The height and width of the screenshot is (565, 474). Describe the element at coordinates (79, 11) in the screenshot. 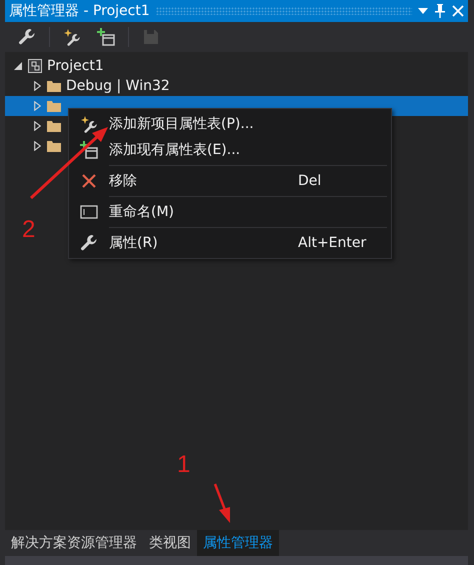

I see `window-title: 属性管理器 - Project1` at that location.